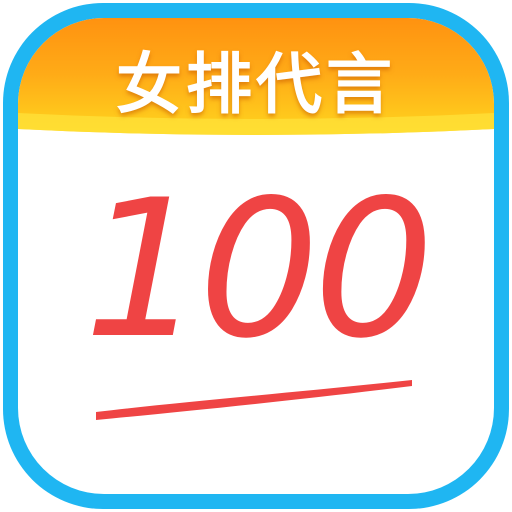 The height and width of the screenshot is (512, 512). Describe the element at coordinates (256, 84) in the screenshot. I see `icon-title: 女排代言` at that location.